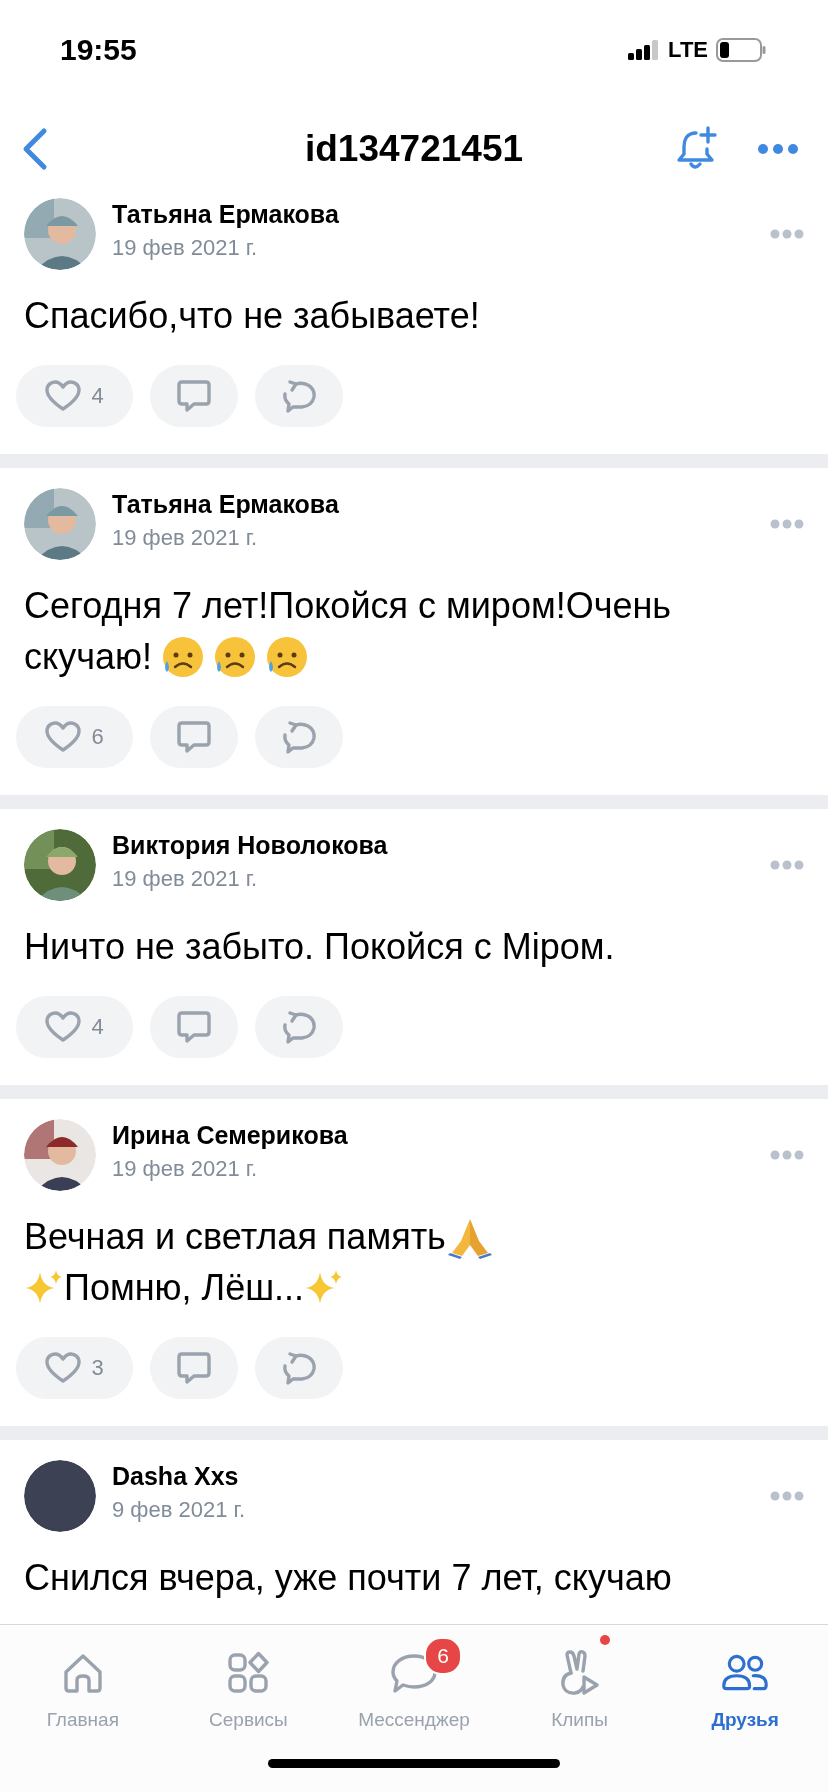 This screenshot has width=828, height=1792. I want to click on battery-icon, so click(741, 50).